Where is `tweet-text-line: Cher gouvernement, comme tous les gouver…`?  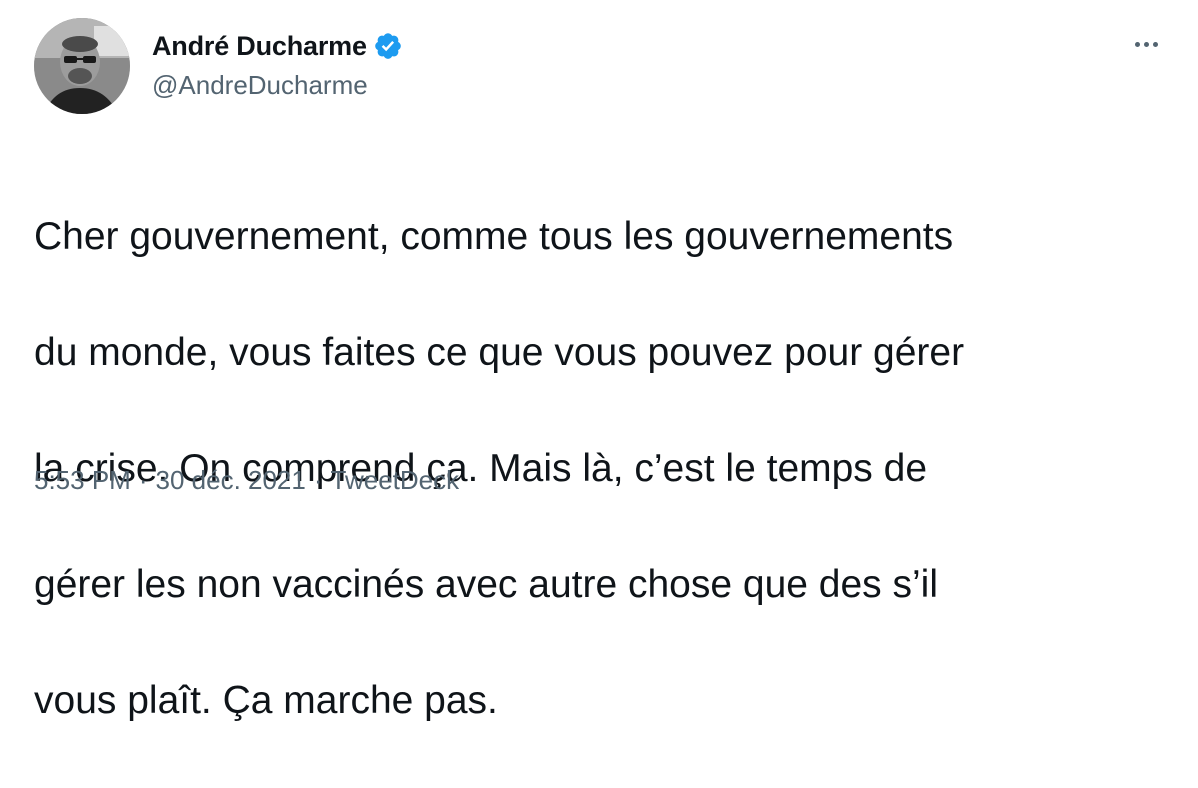 tweet-text-line: Cher gouvernement, comme tous les gouver… is located at coordinates (494, 236).